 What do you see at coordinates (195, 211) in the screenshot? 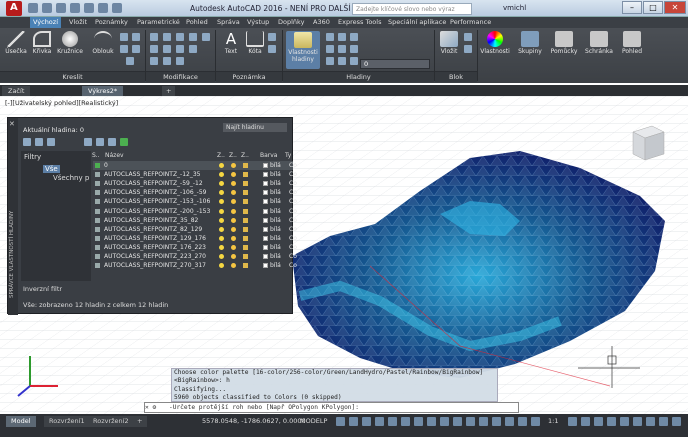
I see `layer-row: AUTOCLASS_REFPOINTZ_-200_-153 bílá Co` at bounding box center [195, 211].